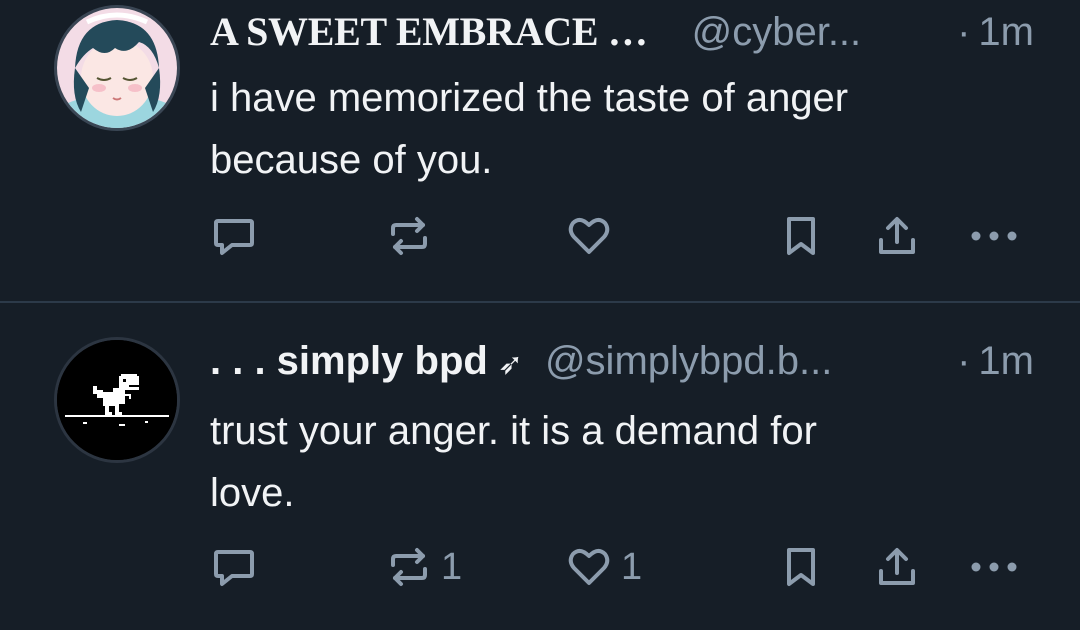  I want to click on like-button, so click(593, 236).